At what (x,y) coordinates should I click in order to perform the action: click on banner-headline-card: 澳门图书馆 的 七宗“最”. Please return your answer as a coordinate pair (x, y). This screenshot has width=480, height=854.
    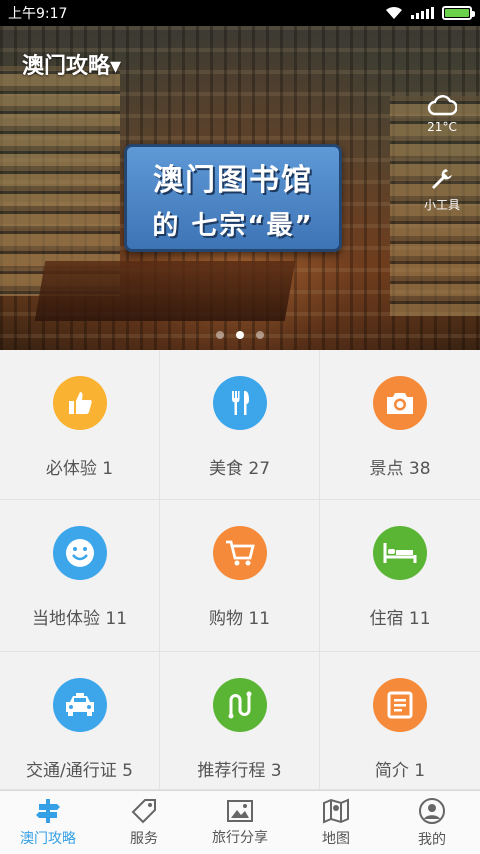
    Looking at the image, I should click on (233, 198).